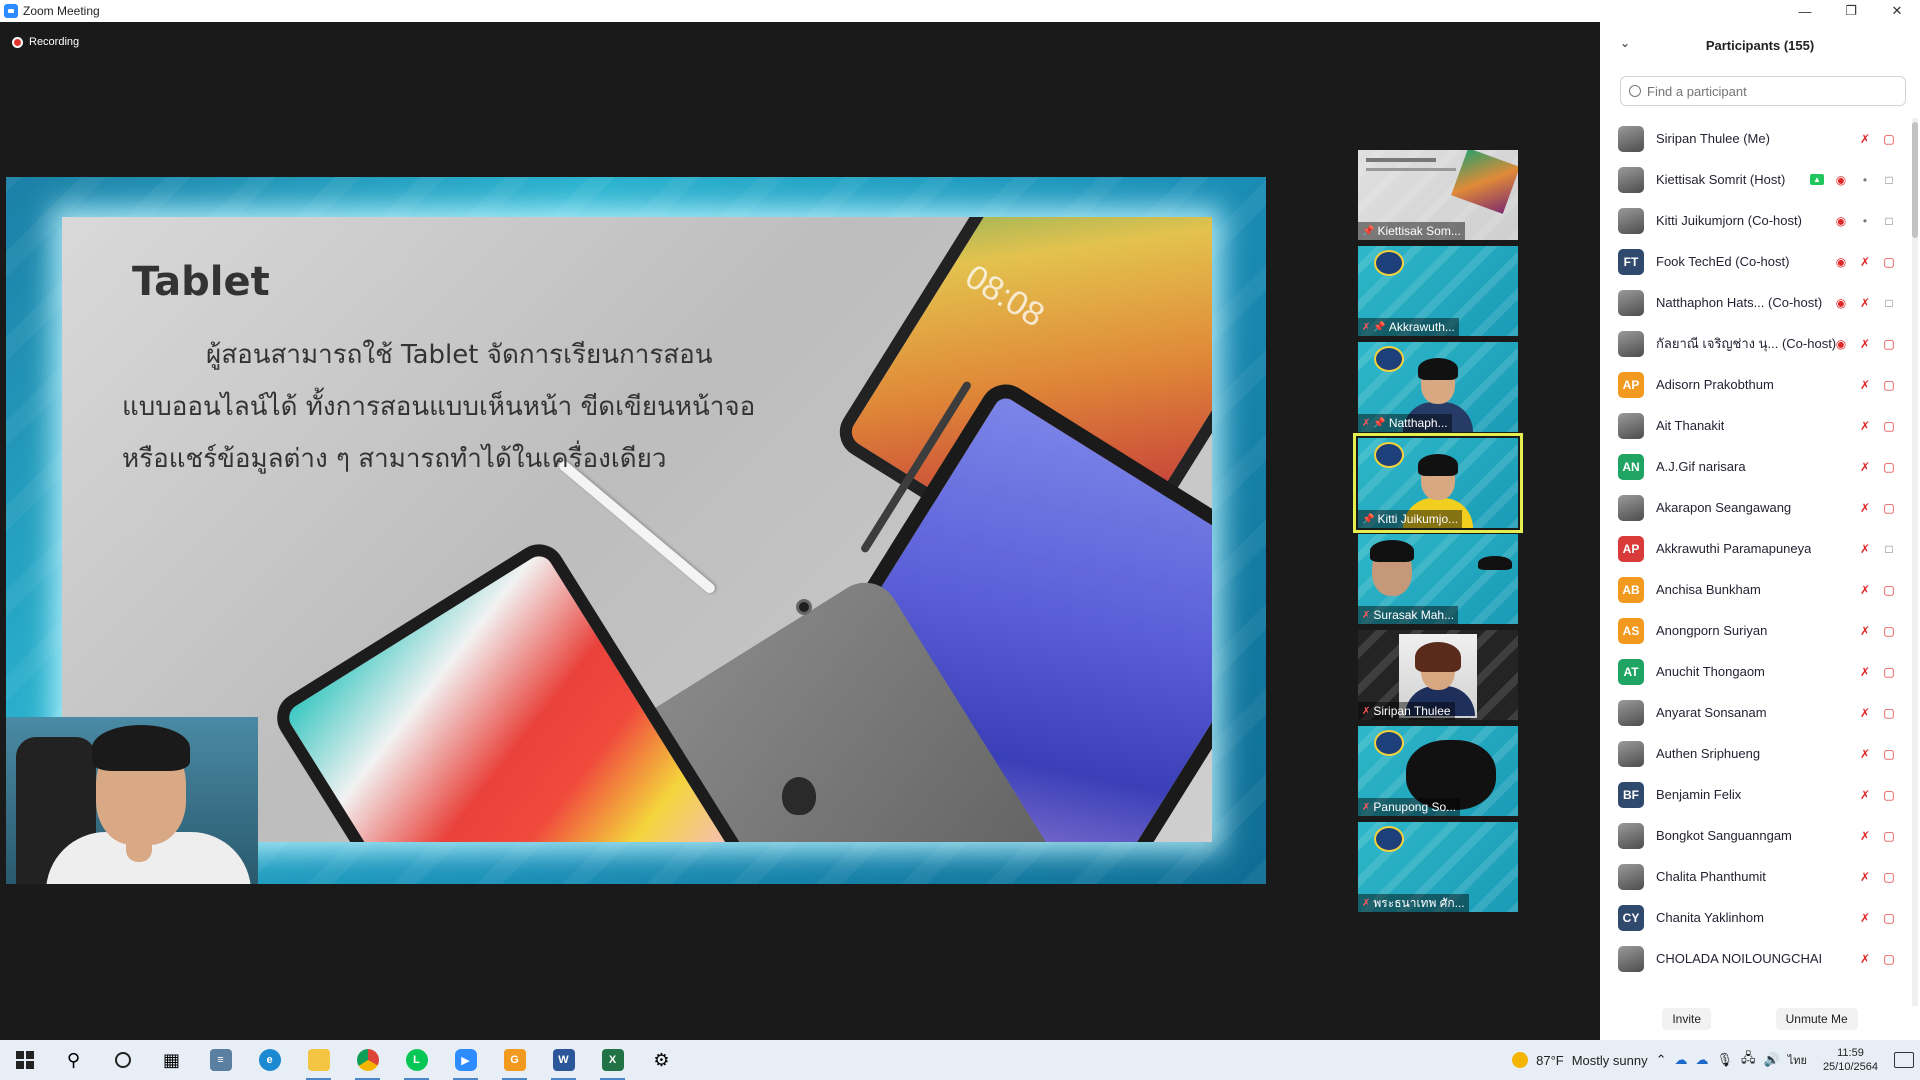 This screenshot has height=1080, width=1920. I want to click on chrome-app, so click(367, 1060).